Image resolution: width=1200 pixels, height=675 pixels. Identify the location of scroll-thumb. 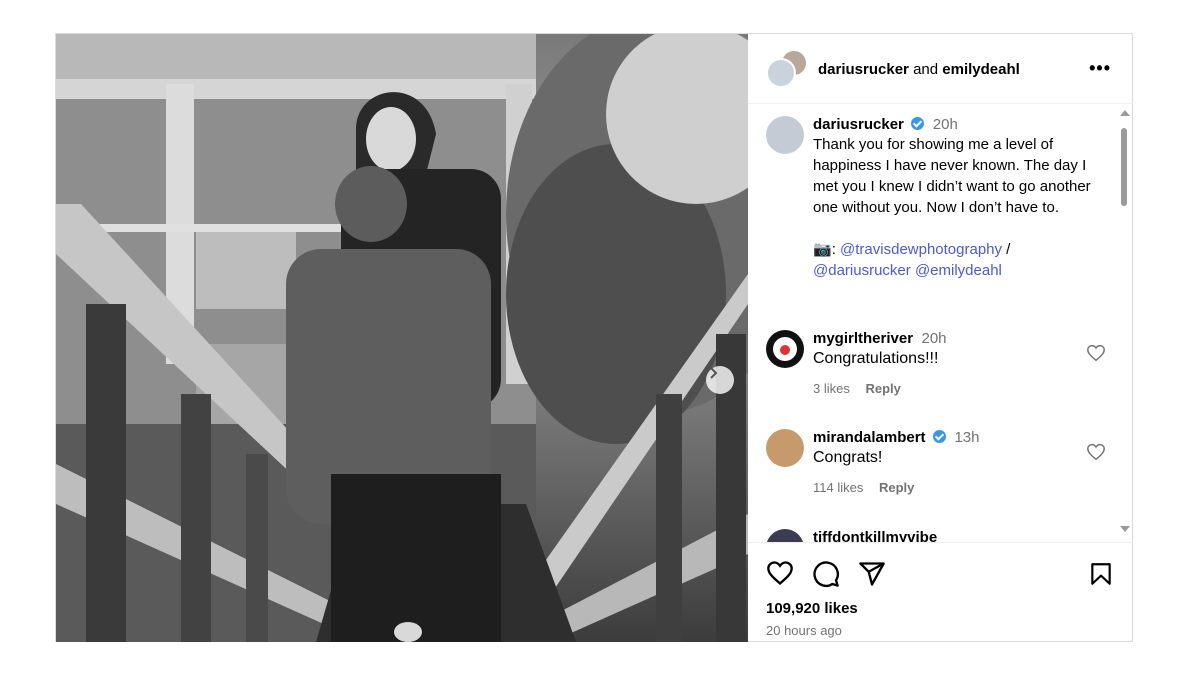
(1124, 167).